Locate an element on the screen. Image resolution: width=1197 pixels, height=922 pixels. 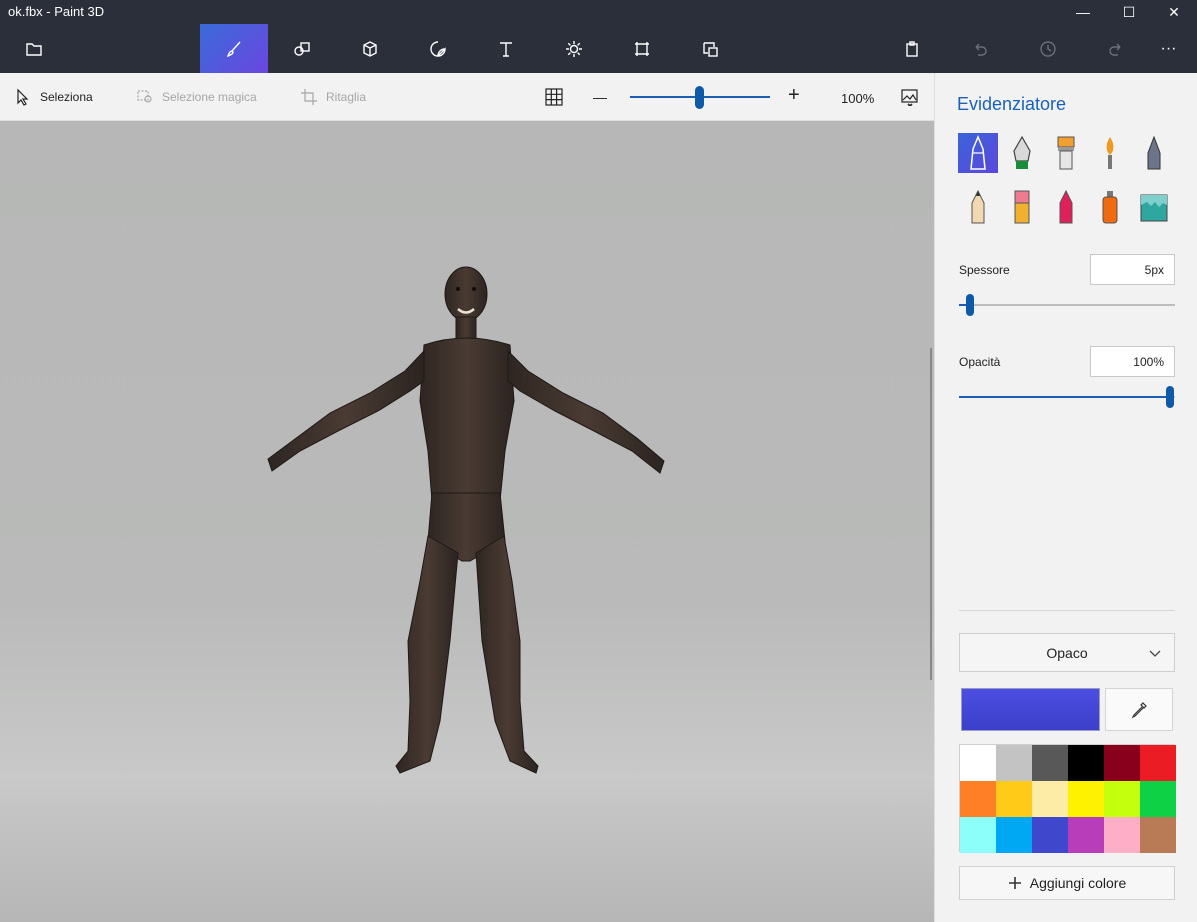
eyedropper-icon is located at coordinates (1139, 709).